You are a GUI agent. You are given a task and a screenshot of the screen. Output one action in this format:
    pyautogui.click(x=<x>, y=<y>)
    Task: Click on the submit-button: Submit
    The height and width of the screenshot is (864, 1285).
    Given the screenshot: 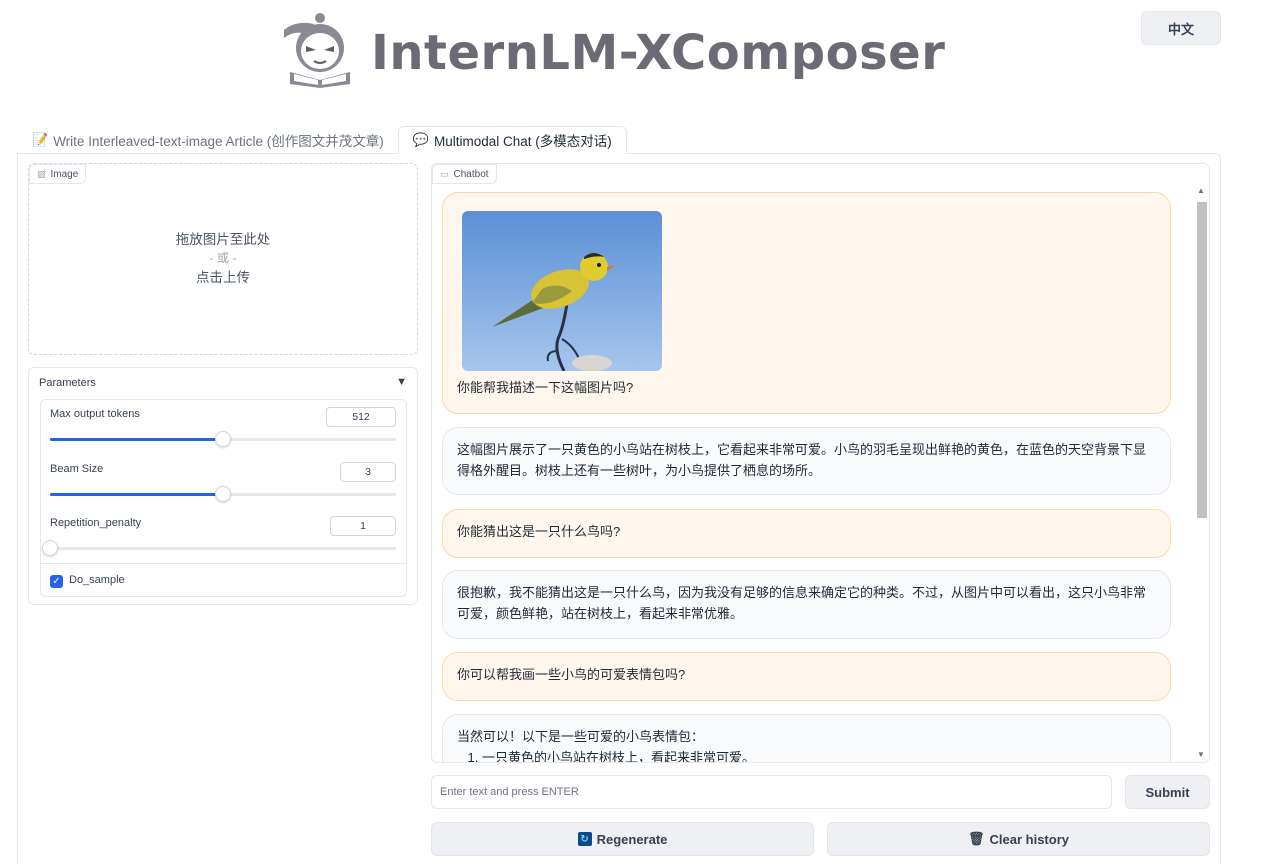 What is the action you would take?
    pyautogui.click(x=1167, y=792)
    